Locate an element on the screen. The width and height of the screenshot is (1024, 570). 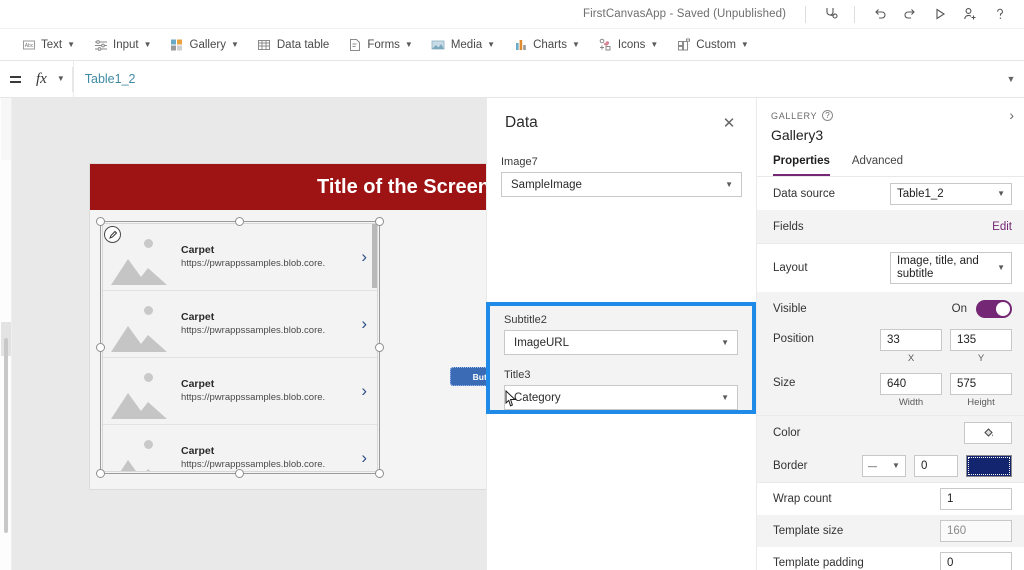
field-dropdown: Category ▼ is located at coordinates (621, 397).